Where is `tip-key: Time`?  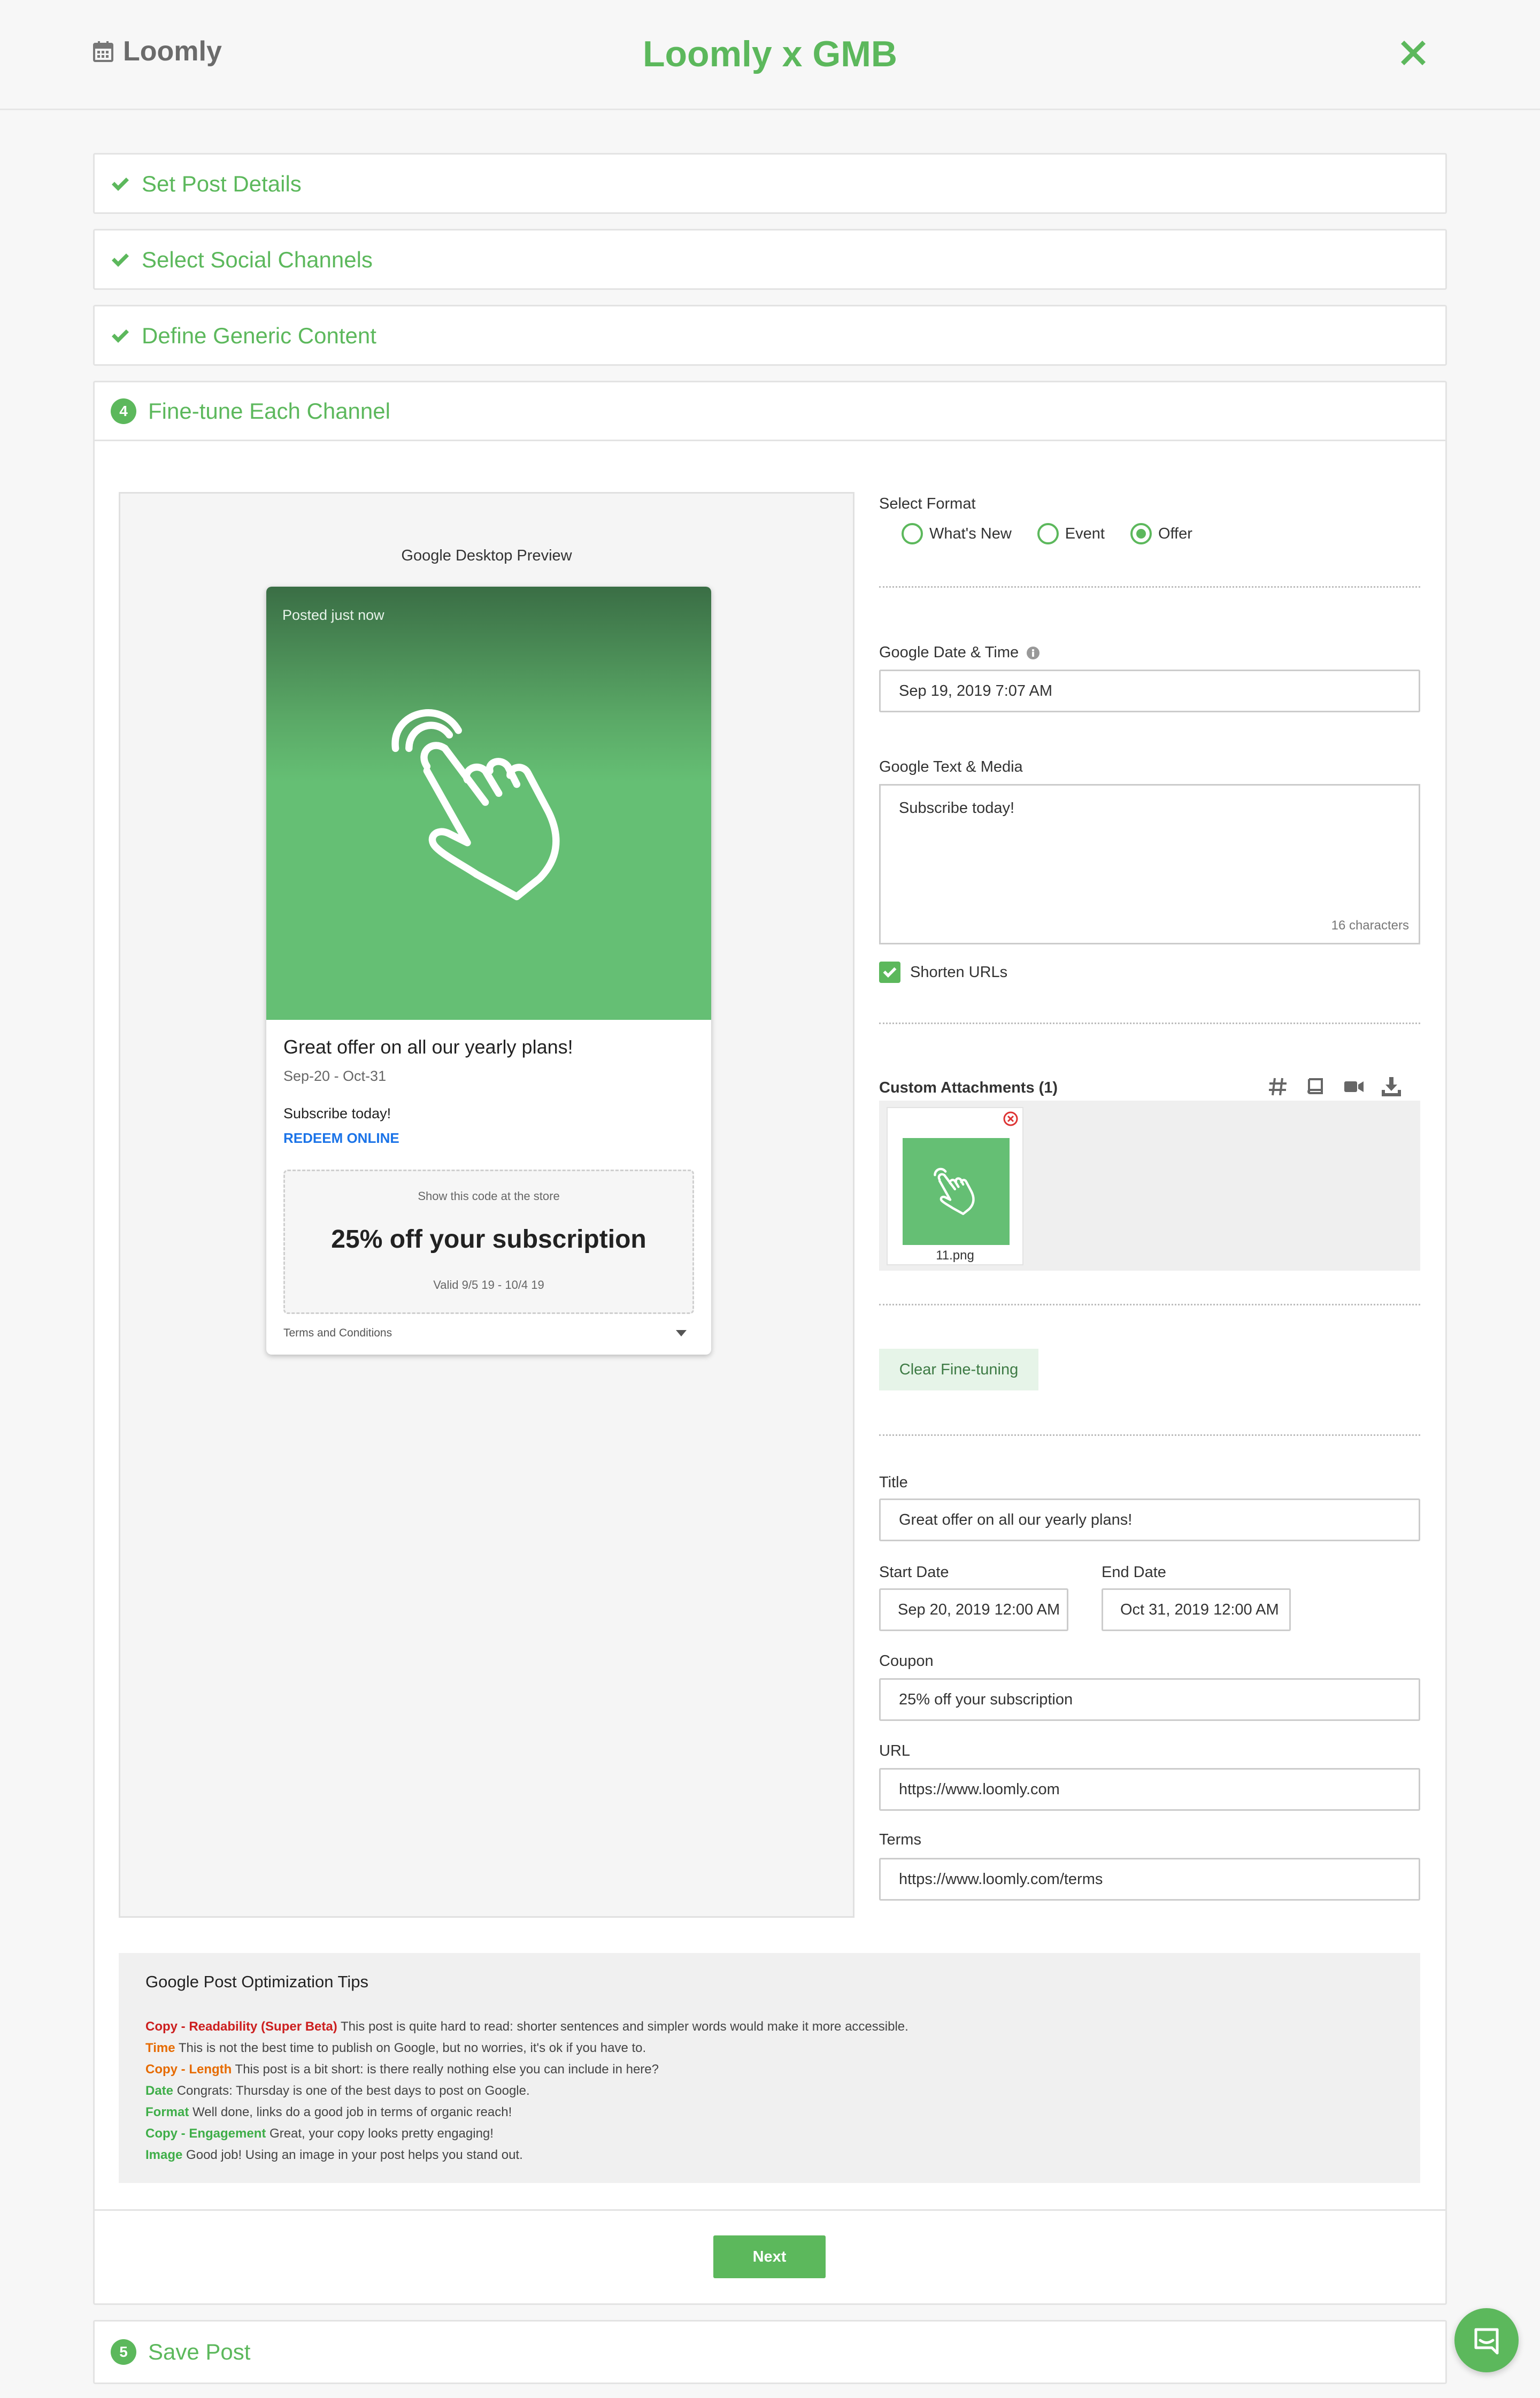
tip-key: Time is located at coordinates (160, 2048).